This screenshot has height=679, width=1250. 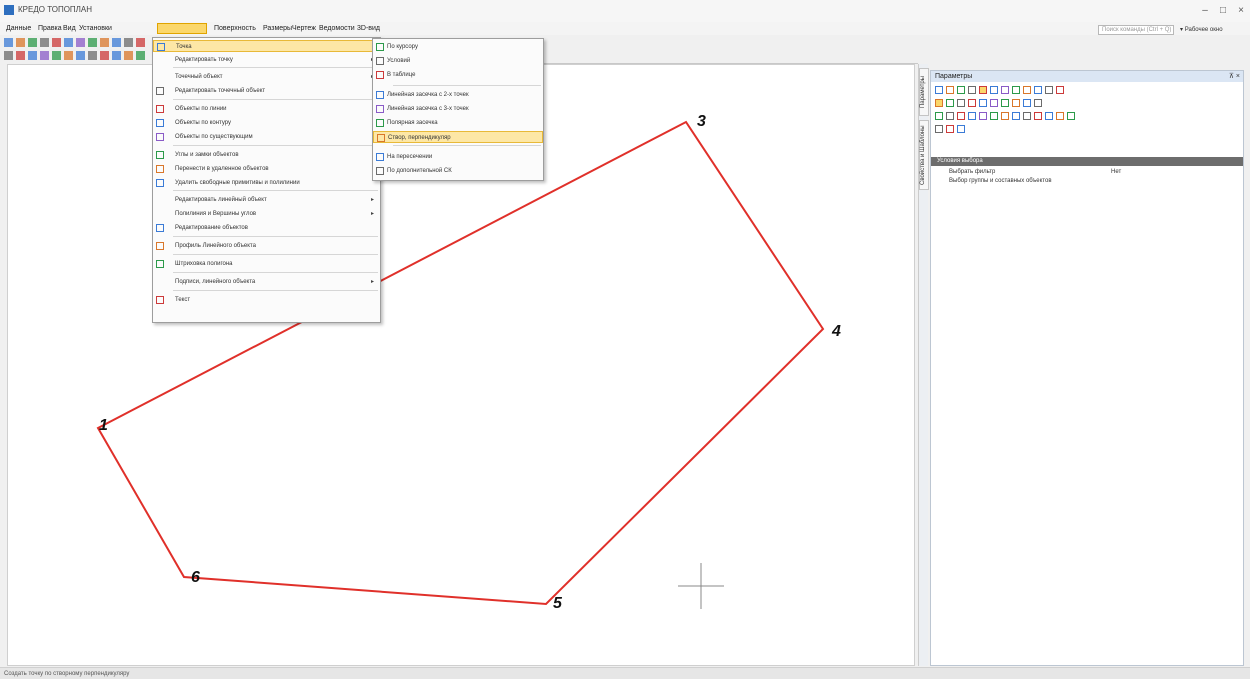 I want to click on workspace-selector: ▾ Рабочее окно, so click(x=1214, y=30).